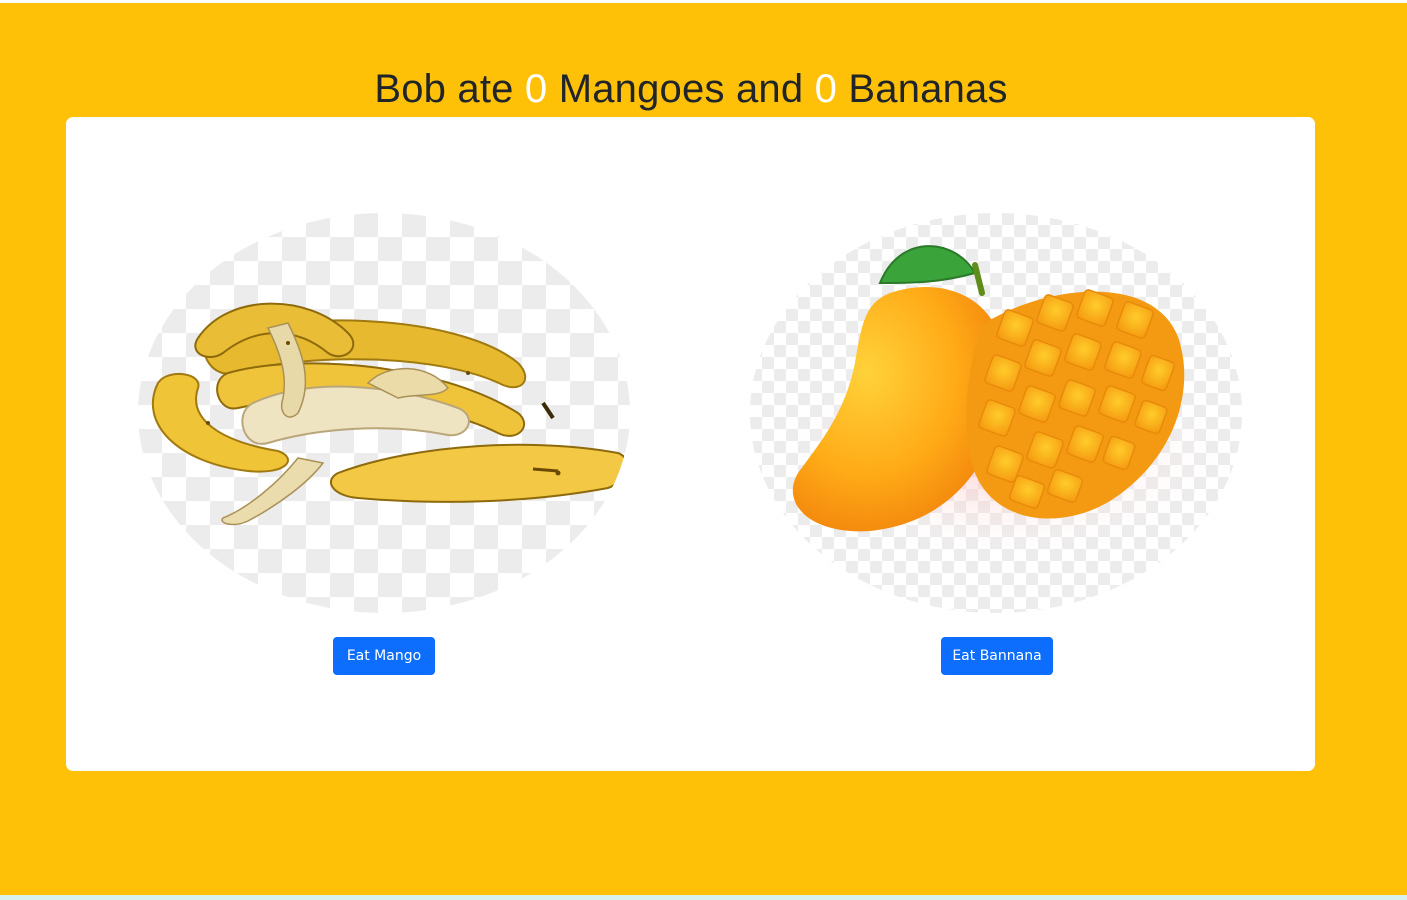 The image size is (1407, 900). I want to click on title-prefix: Bob ate, so click(449, 89).